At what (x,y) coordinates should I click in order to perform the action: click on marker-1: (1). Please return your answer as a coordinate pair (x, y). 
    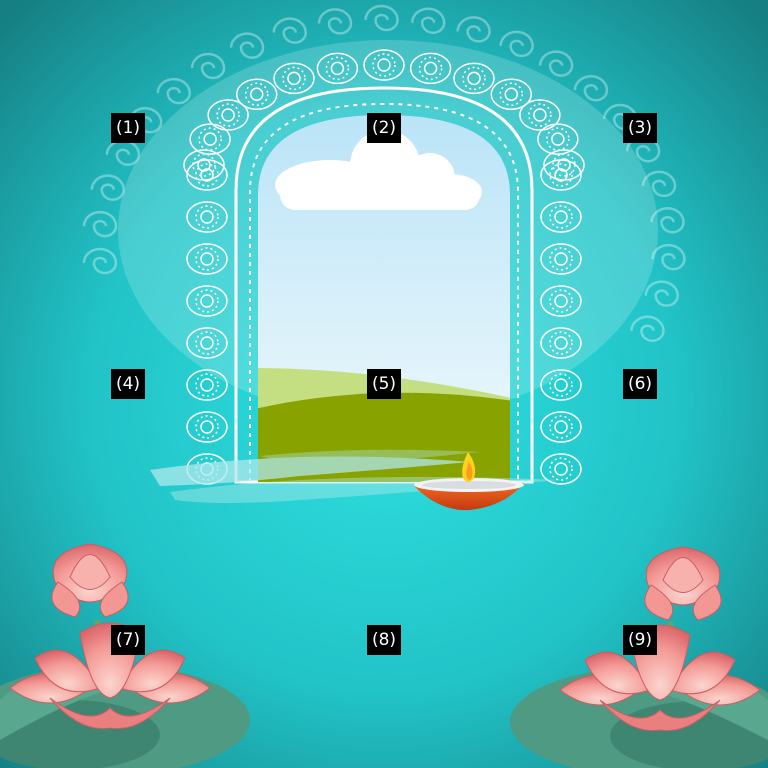
    Looking at the image, I should click on (128, 128).